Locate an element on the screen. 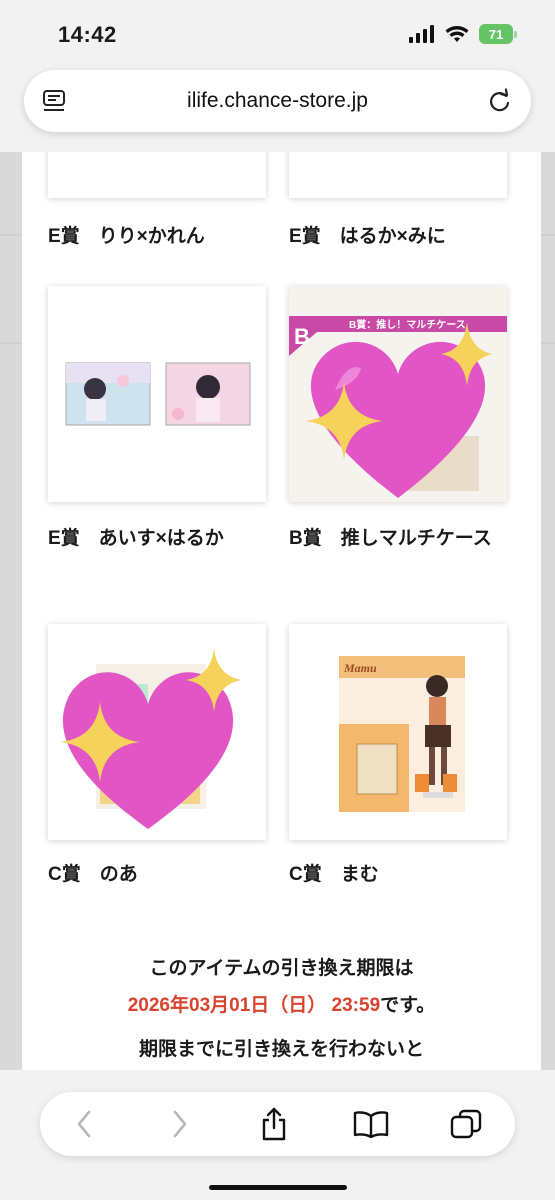  browser-toolbar is located at coordinates (277, 1135).